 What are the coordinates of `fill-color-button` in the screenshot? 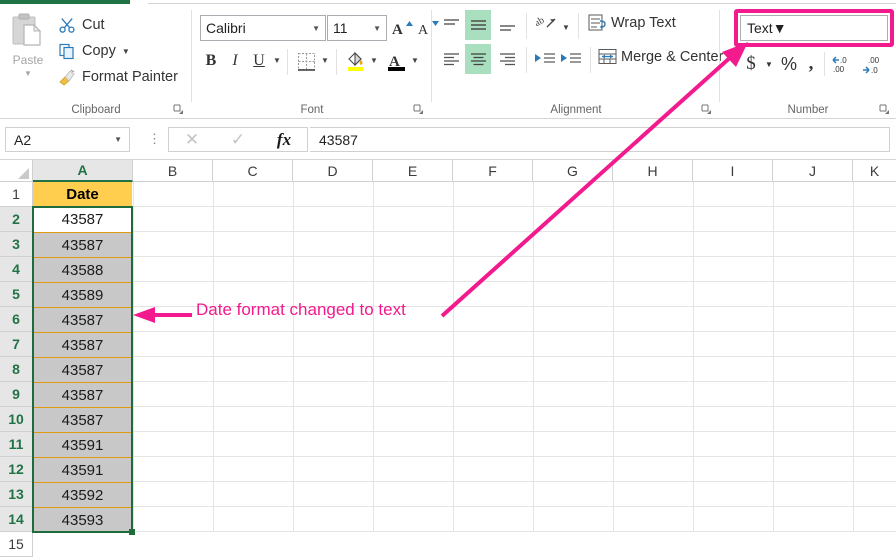 It's located at (355, 61).